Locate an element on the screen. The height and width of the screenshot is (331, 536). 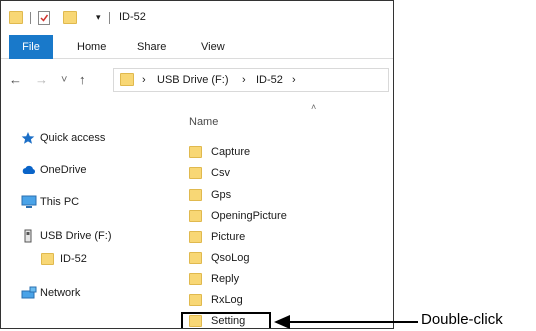
sidebar-item-label: ID-52 is located at coordinates (73, 259).